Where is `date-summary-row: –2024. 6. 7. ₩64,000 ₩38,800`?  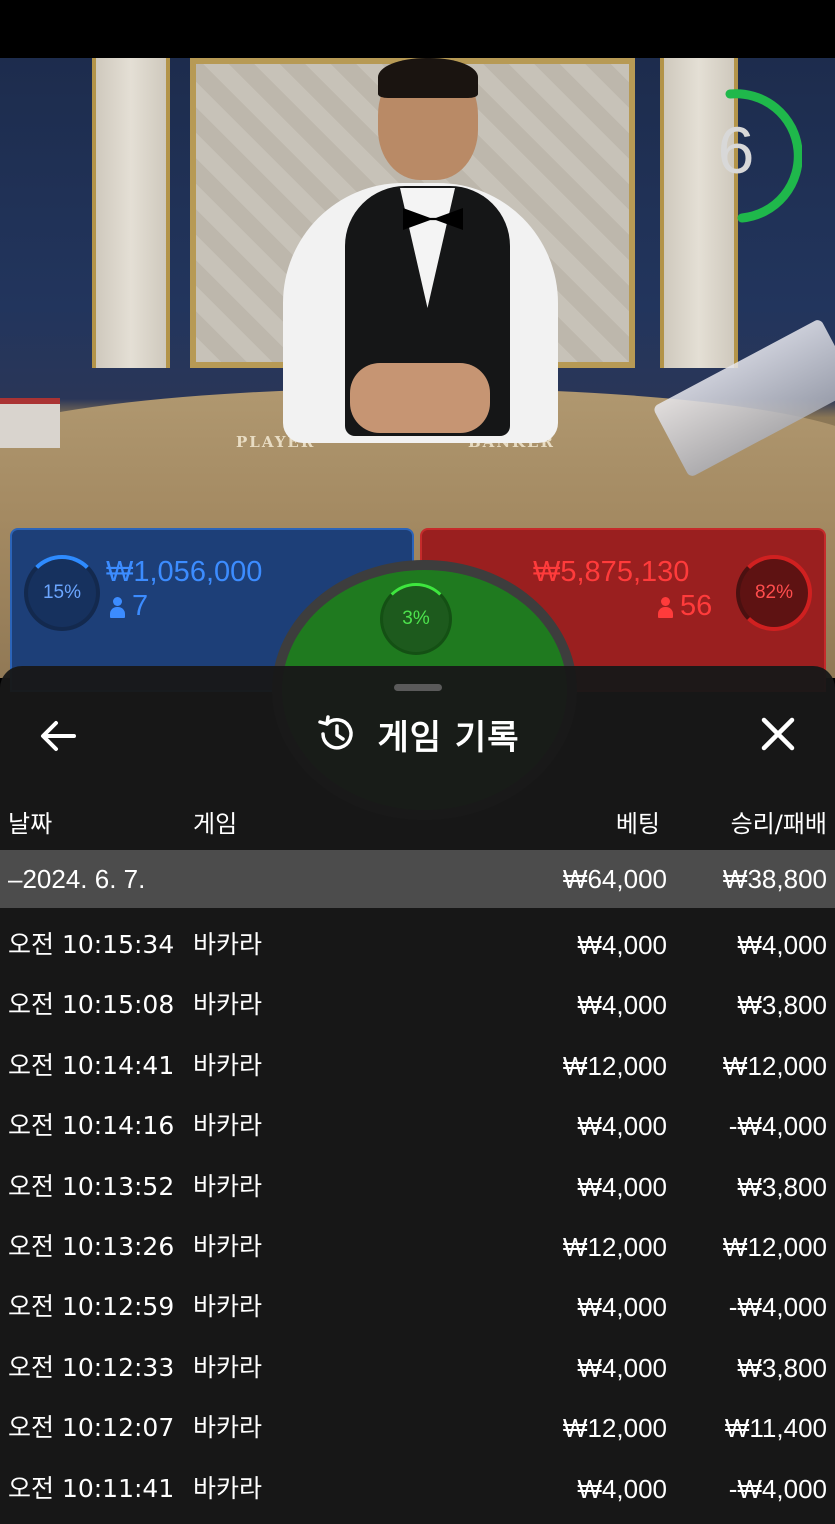 date-summary-row: –2024. 6. 7. ₩64,000 ₩38,800 is located at coordinates (417, 879).